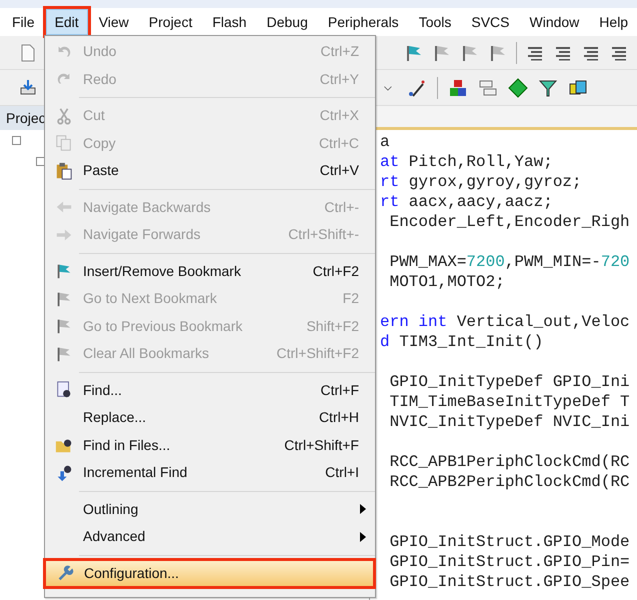 The height and width of the screenshot is (600, 637). Describe the element at coordinates (417, 88) in the screenshot. I see `wand-icon` at that location.